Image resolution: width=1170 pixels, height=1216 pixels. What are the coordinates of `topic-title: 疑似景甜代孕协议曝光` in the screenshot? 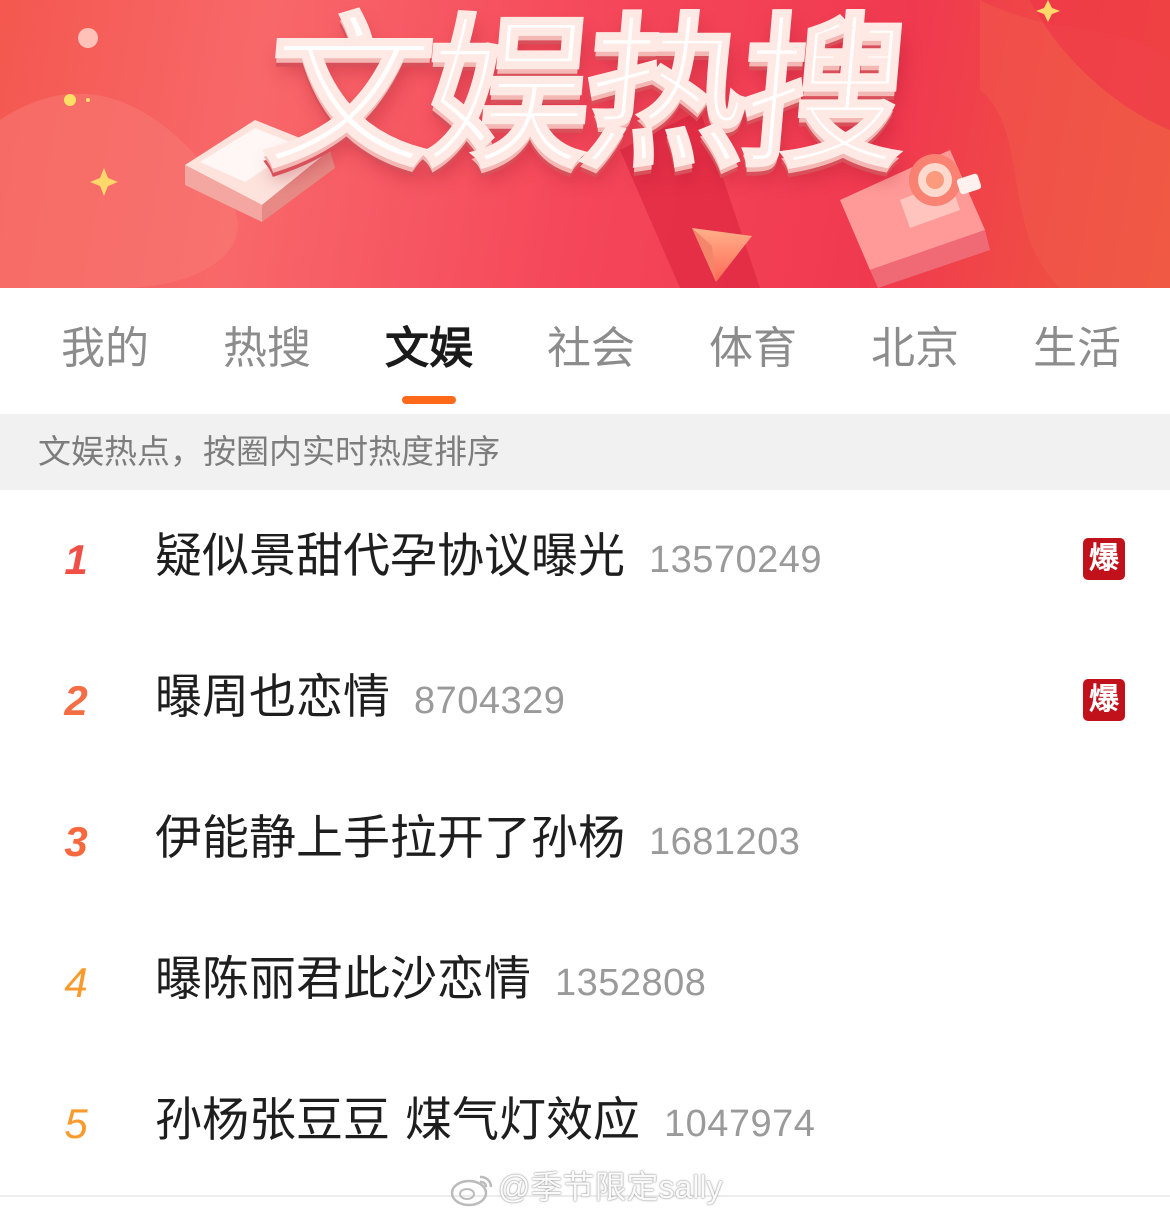 It's located at (390, 556).